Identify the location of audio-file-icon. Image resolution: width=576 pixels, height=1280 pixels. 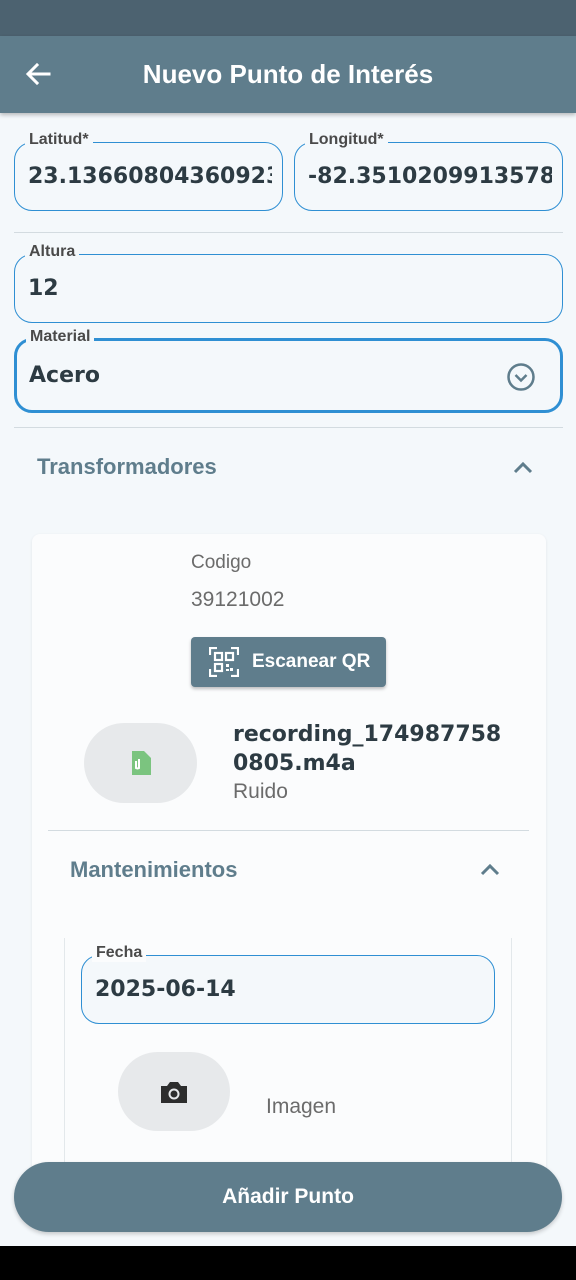
(141, 763).